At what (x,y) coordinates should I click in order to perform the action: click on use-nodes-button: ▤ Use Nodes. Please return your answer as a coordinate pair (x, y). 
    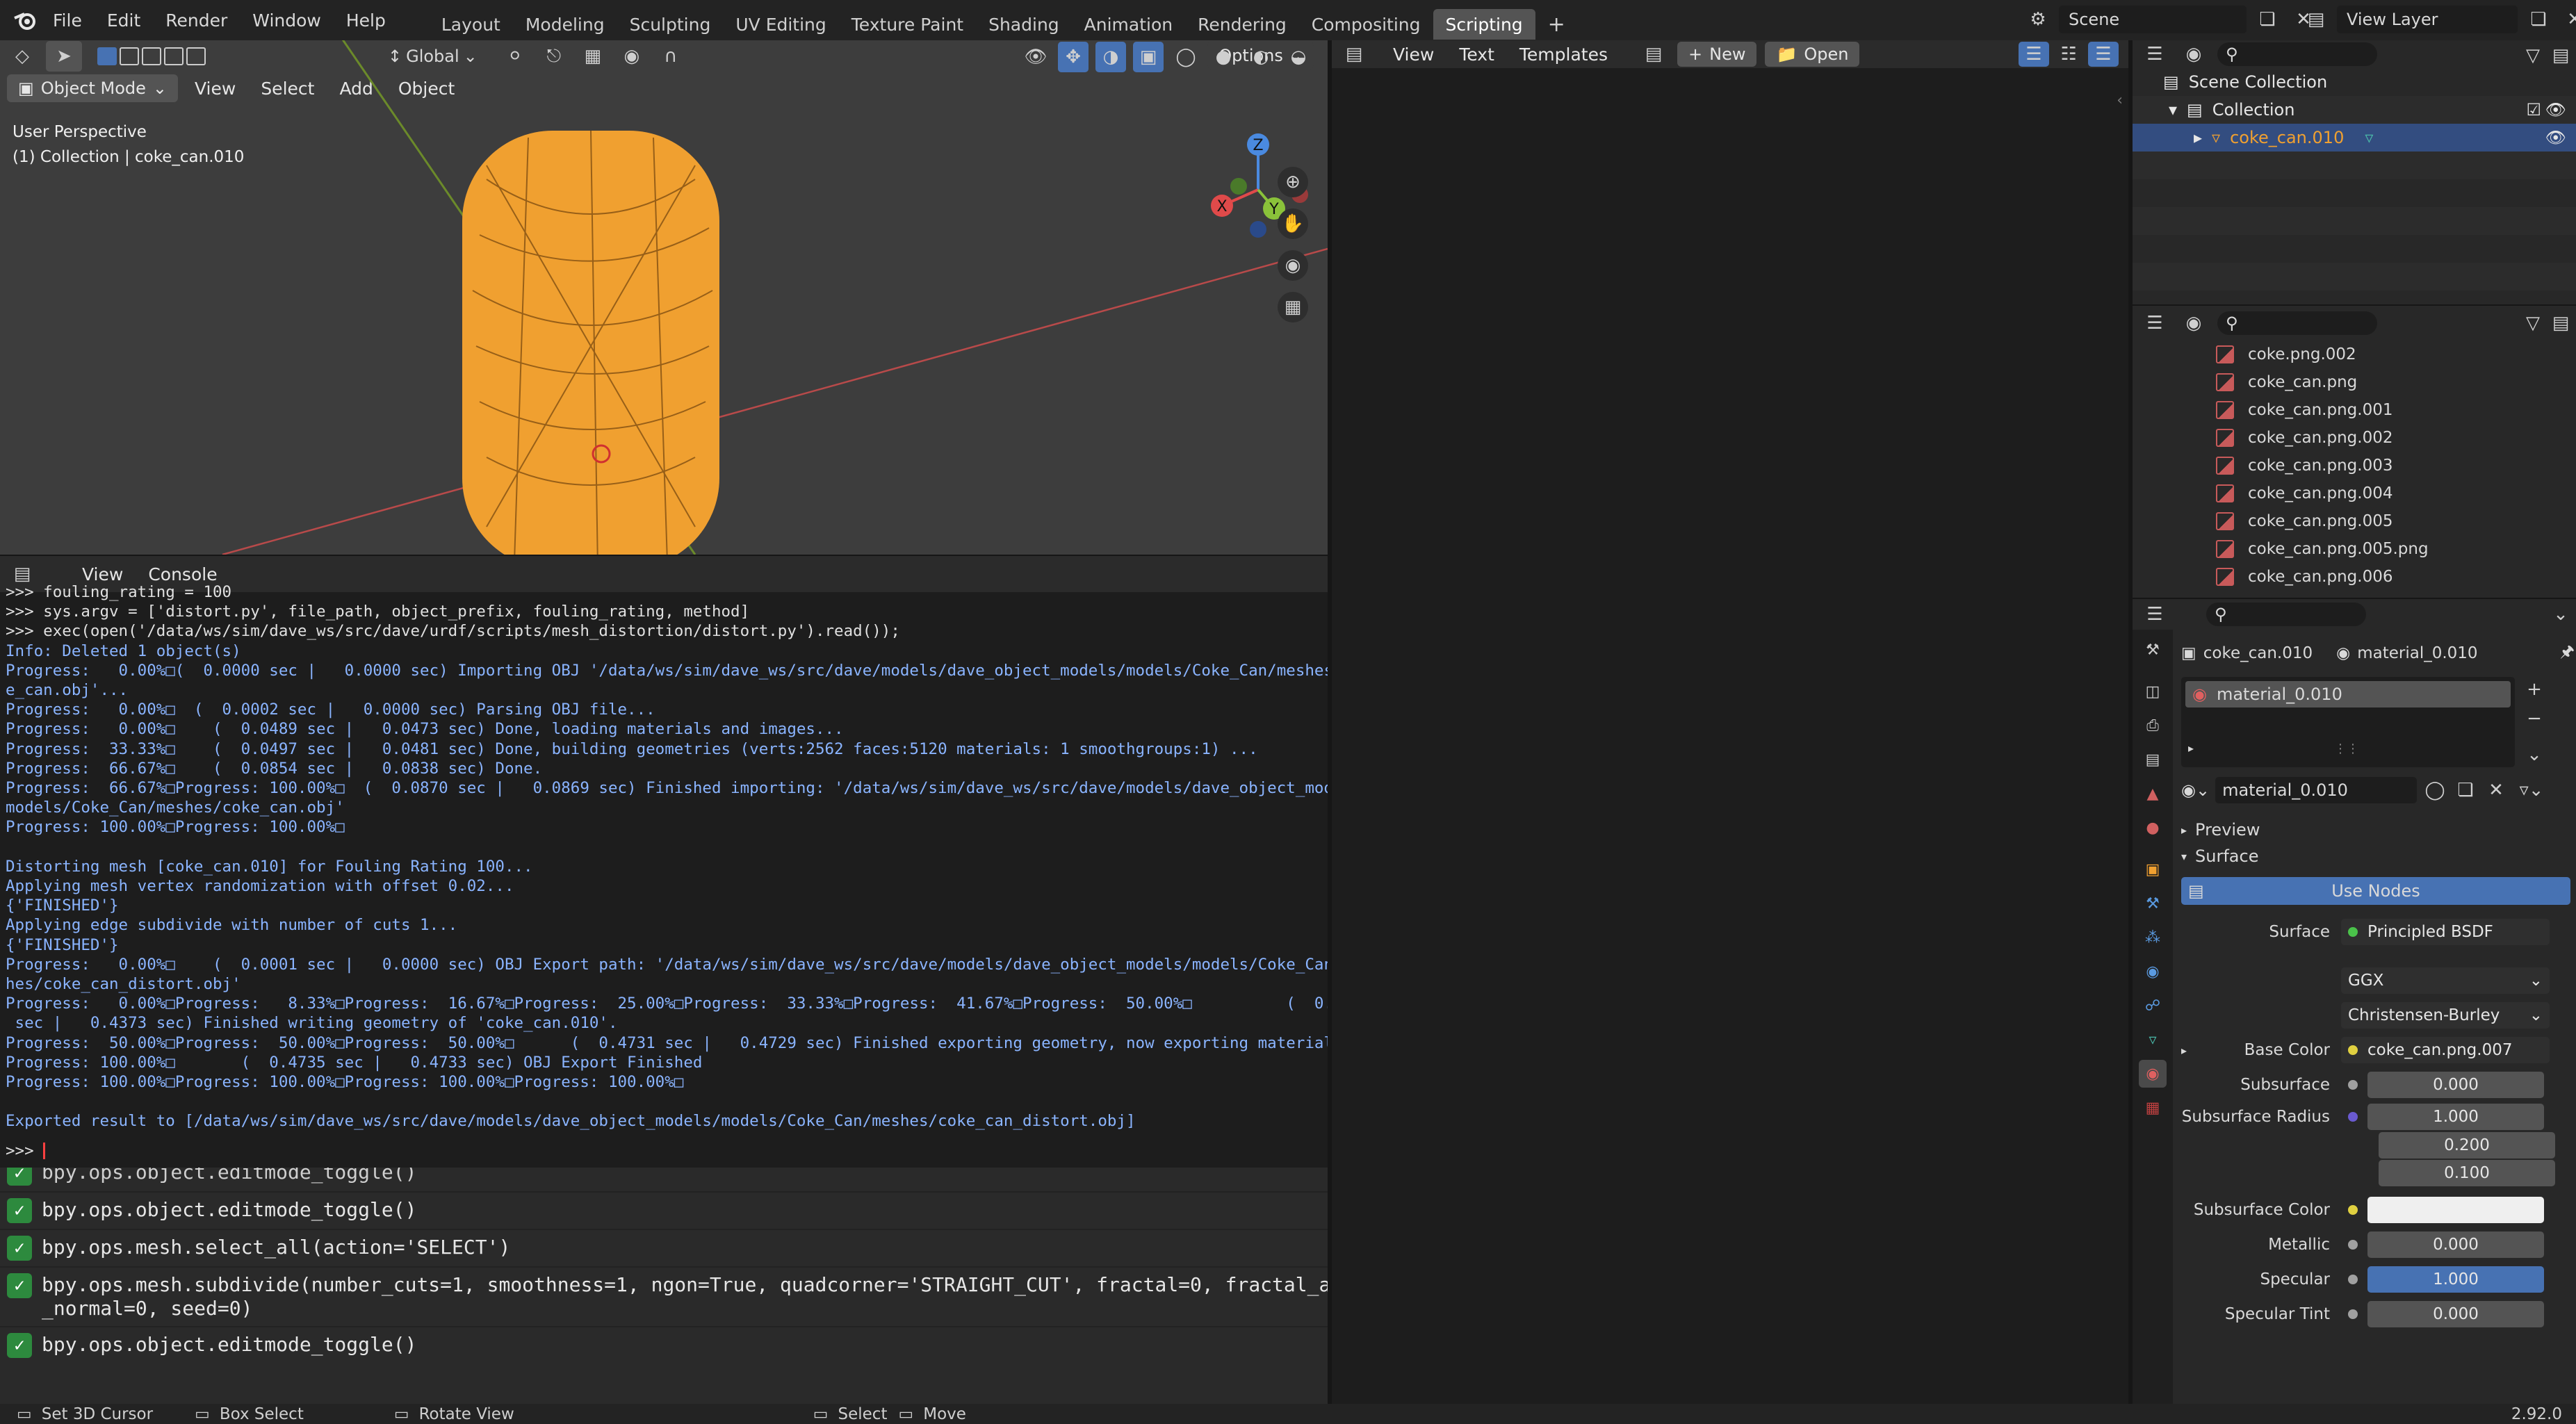
    Looking at the image, I should click on (2375, 891).